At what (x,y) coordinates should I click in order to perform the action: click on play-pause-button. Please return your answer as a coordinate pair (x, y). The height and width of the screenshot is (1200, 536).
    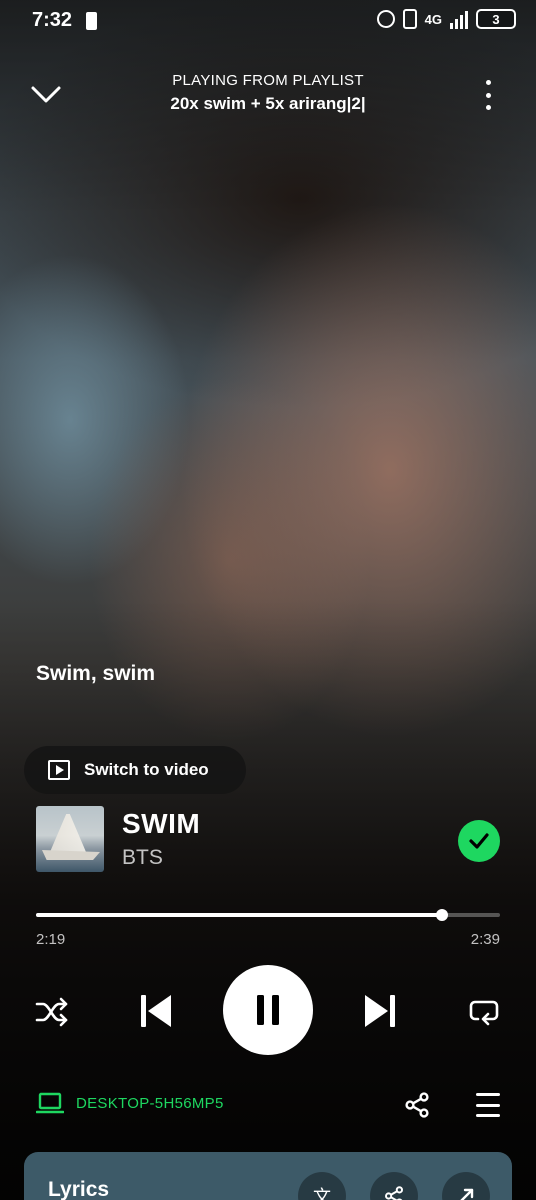
    Looking at the image, I should click on (268, 1010).